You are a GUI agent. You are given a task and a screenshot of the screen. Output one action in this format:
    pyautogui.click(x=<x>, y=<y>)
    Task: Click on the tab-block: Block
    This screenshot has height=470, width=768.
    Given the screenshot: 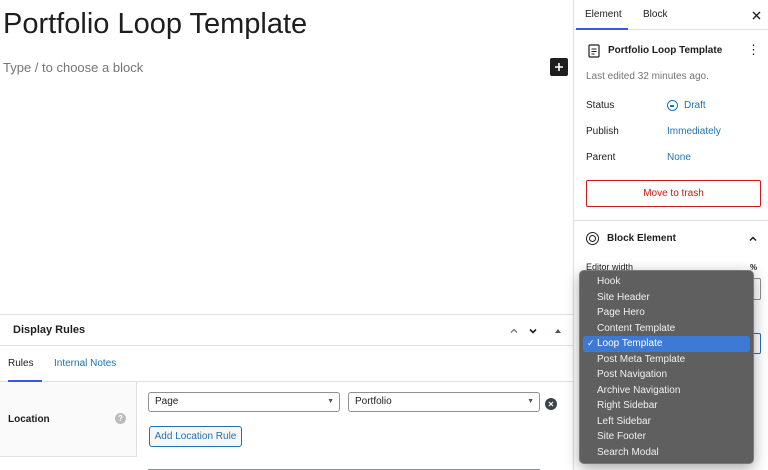 What is the action you would take?
    pyautogui.click(x=655, y=15)
    